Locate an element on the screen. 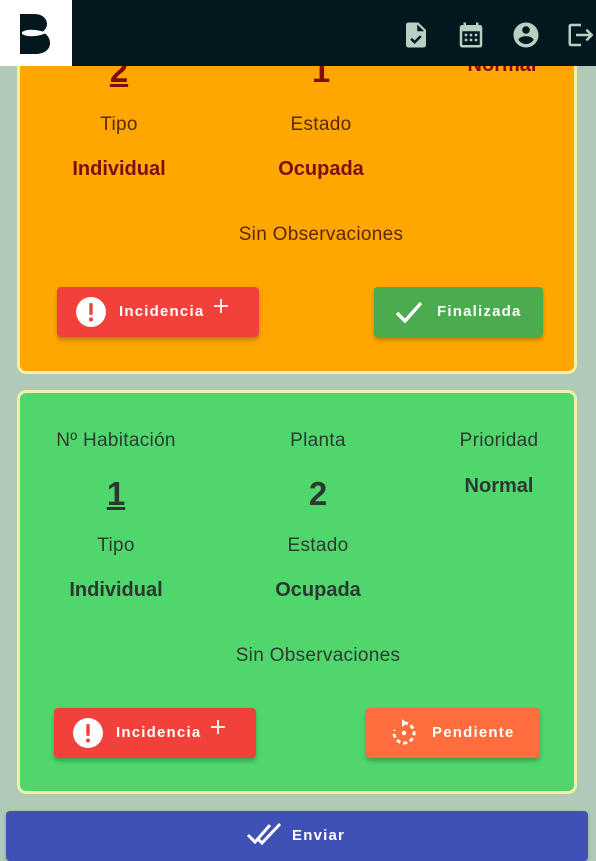 This screenshot has height=861, width=596. room-number-label: Nº Habitación is located at coordinates (116, 440).